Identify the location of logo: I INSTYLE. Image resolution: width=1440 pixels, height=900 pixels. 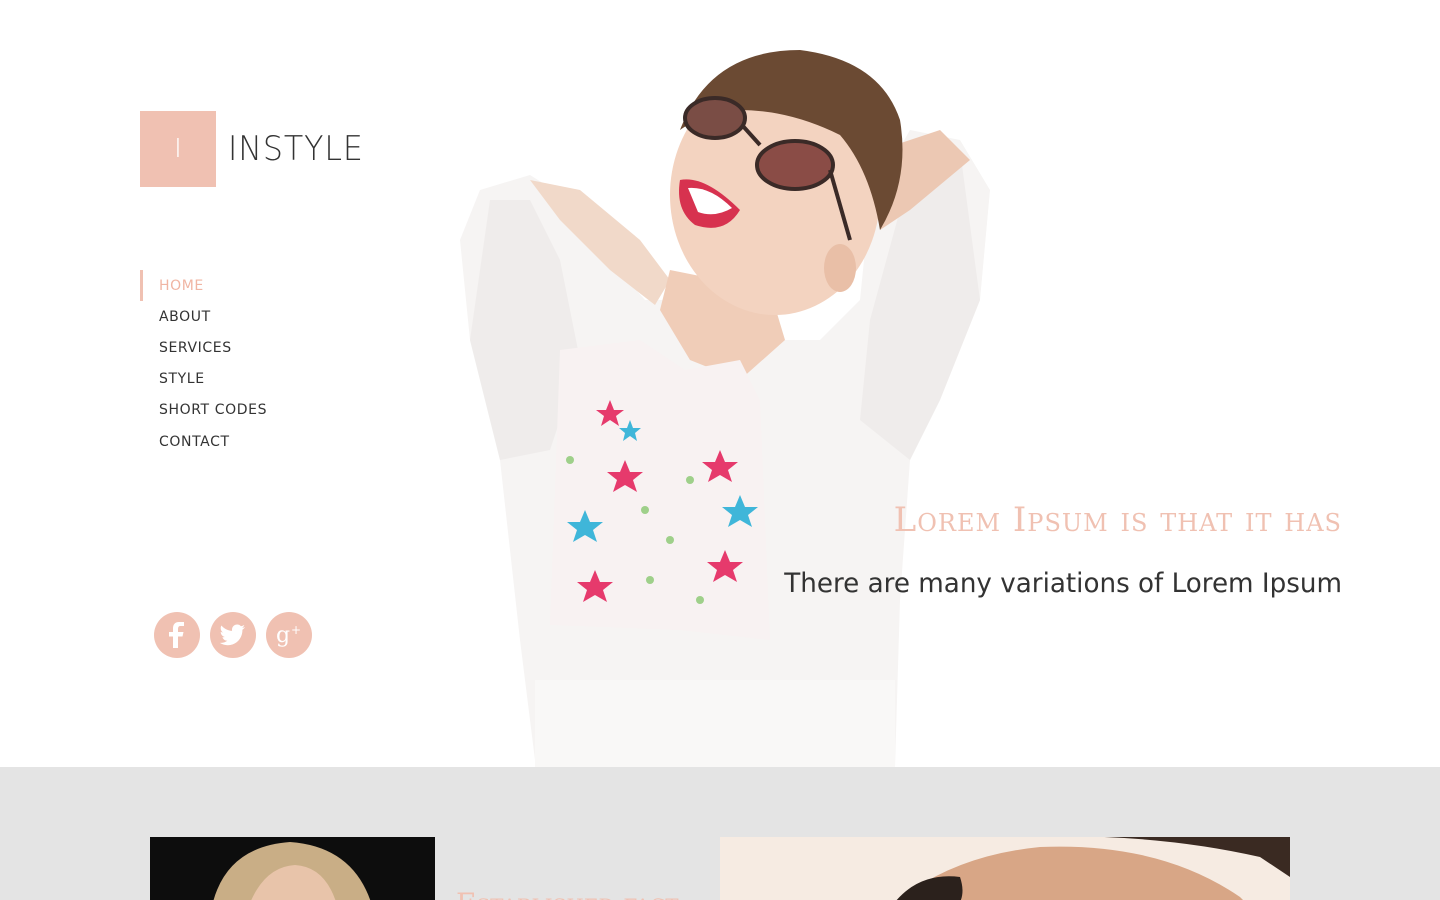
(257, 149).